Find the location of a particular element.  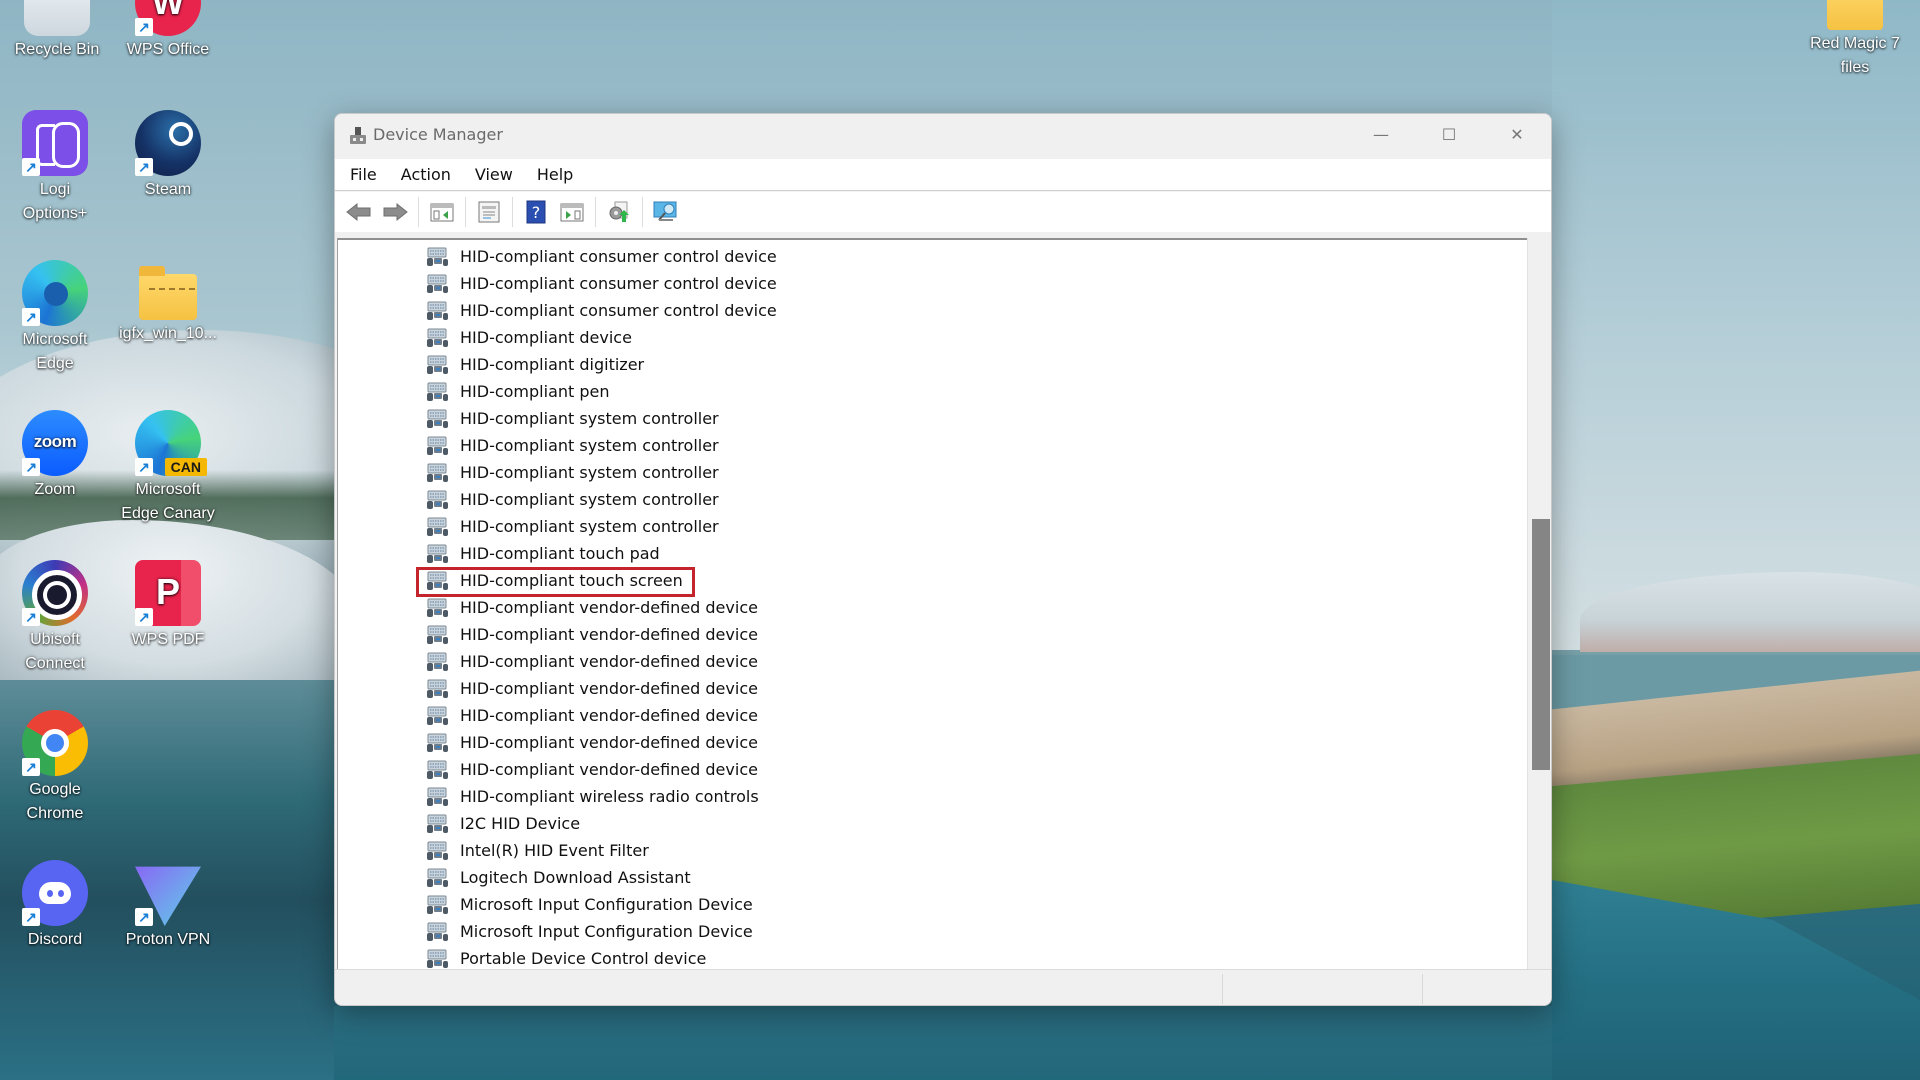

recycle-bin-icon is located at coordinates (57, 18).